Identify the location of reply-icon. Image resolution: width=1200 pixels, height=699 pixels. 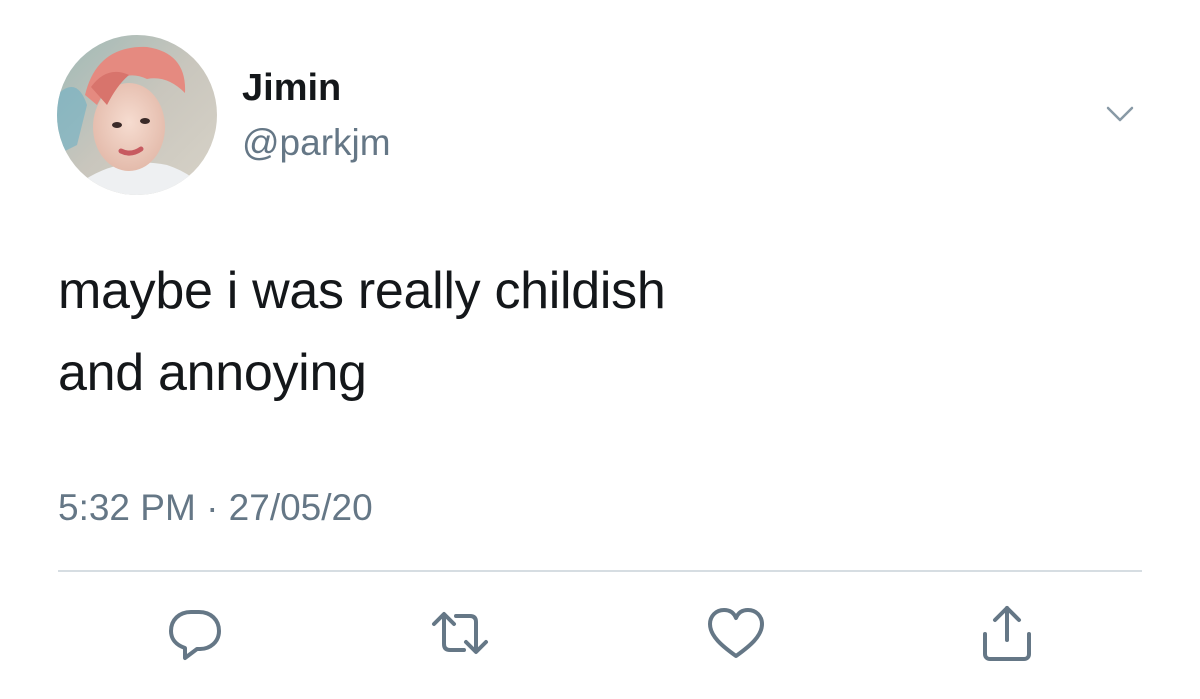
(195, 635).